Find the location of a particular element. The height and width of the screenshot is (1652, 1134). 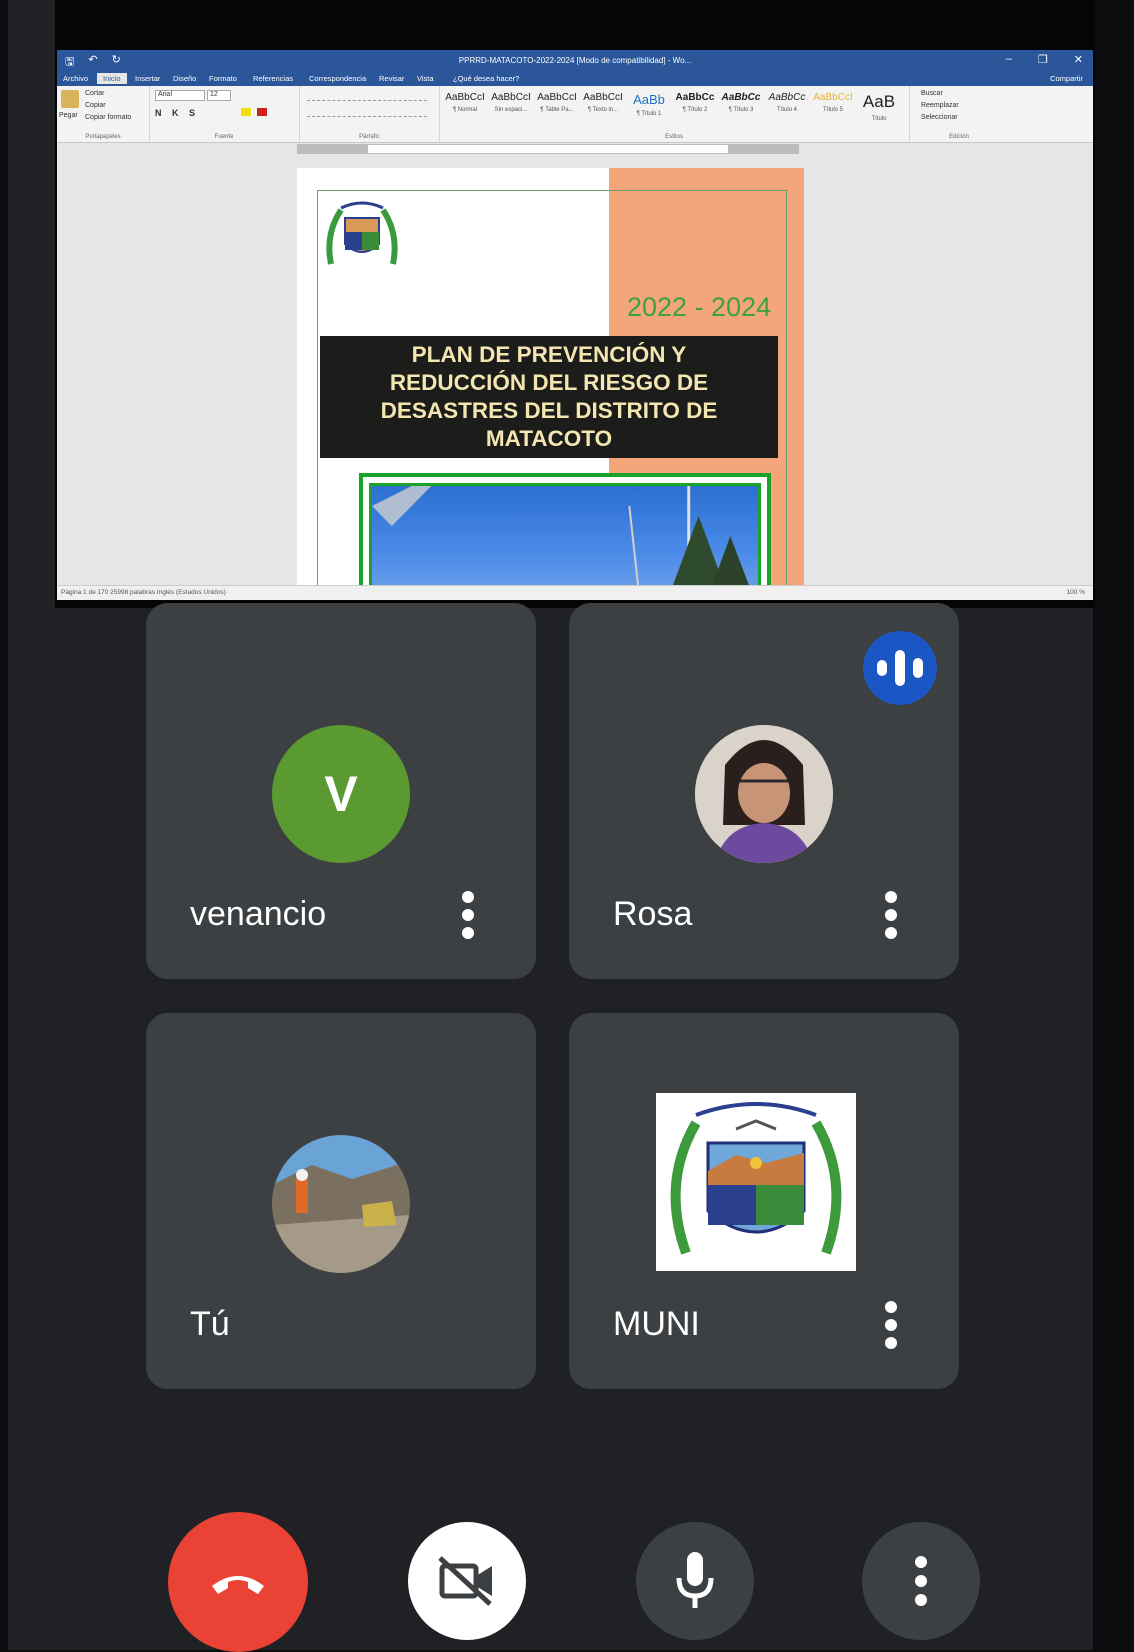

close-icon: ✕ is located at coordinates (1078, 59).